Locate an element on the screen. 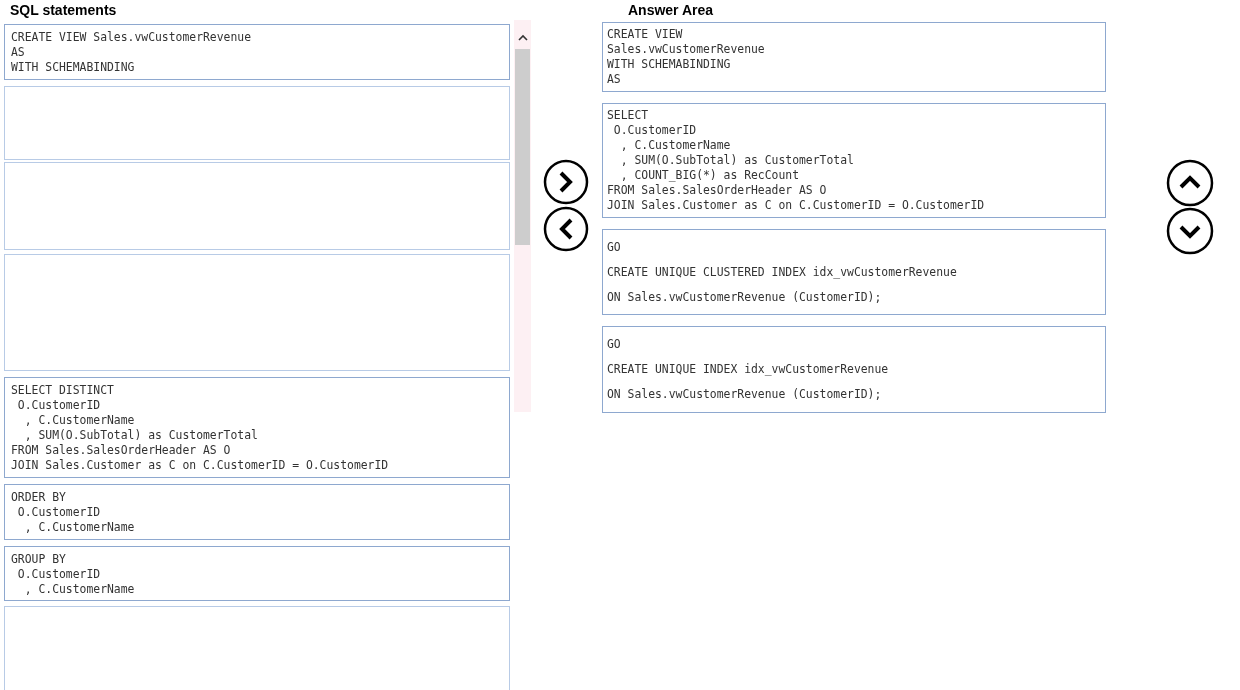 This screenshot has width=1240, height=690. scrollbar-thumb is located at coordinates (522, 147).